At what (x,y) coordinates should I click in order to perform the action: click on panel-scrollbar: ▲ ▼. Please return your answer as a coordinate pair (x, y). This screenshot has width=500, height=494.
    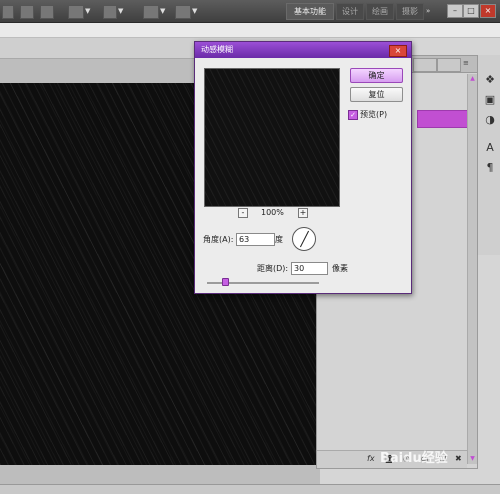
    Looking at the image, I should click on (472, 269).